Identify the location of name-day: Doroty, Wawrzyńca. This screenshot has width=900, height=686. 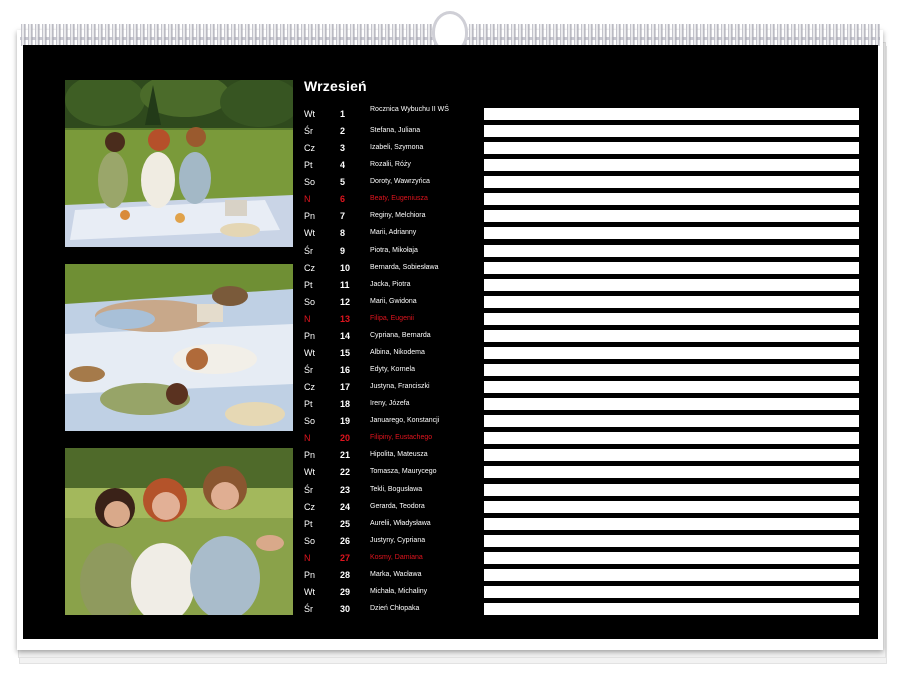
(400, 182).